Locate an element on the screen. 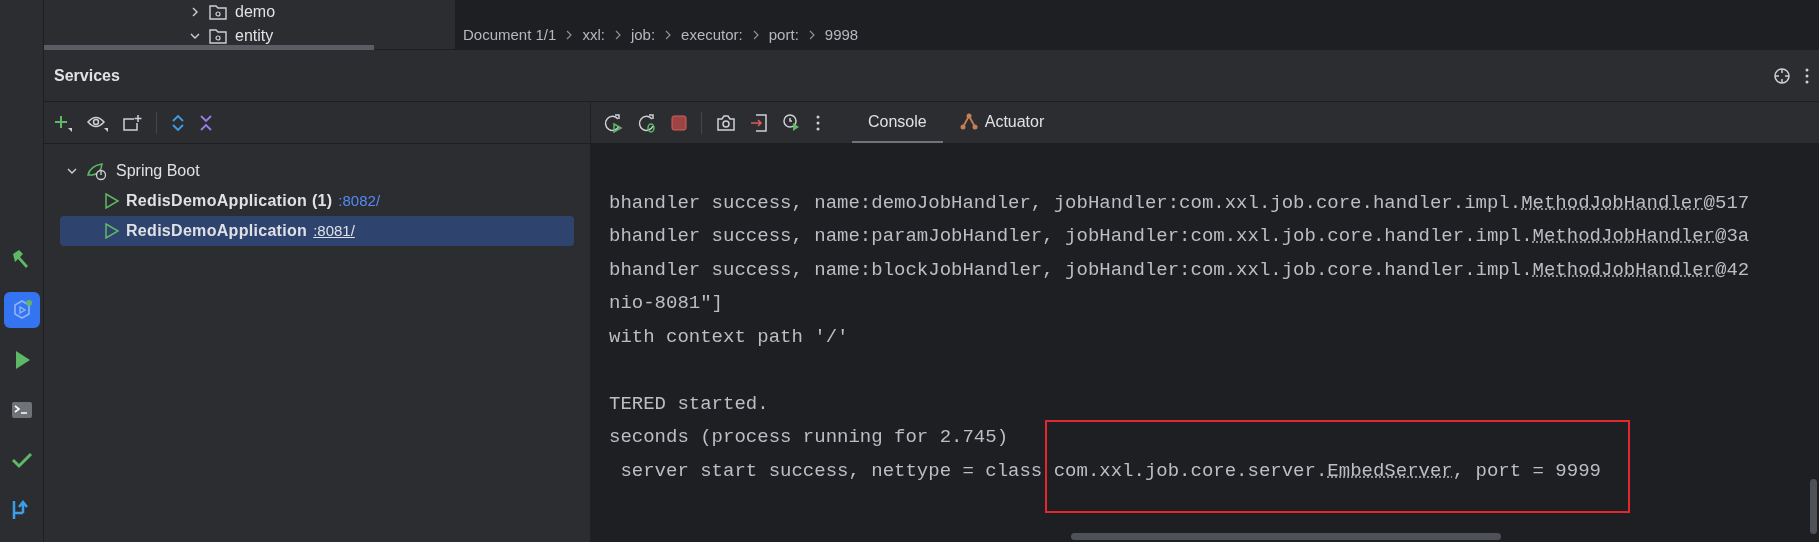 Image resolution: width=1819 pixels, height=542 pixels. breadcrumb-item: xxl: is located at coordinates (593, 35).